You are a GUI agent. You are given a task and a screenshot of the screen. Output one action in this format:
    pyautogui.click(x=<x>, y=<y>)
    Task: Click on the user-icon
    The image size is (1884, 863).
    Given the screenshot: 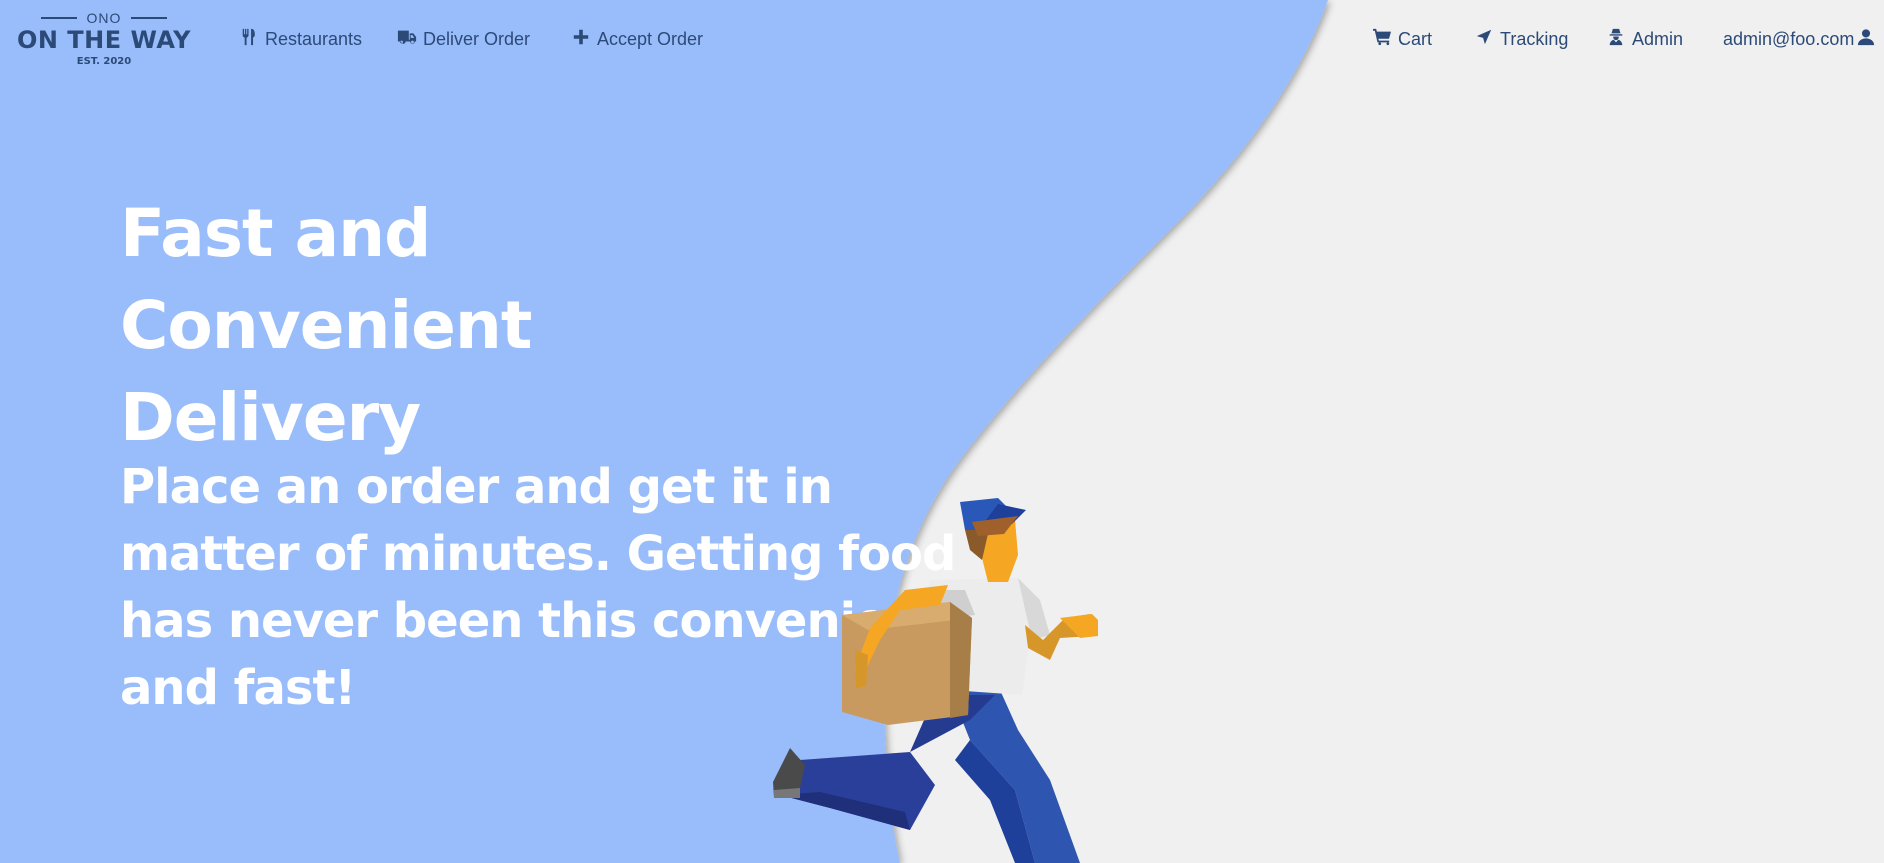 What is the action you would take?
    pyautogui.click(x=1866, y=39)
    